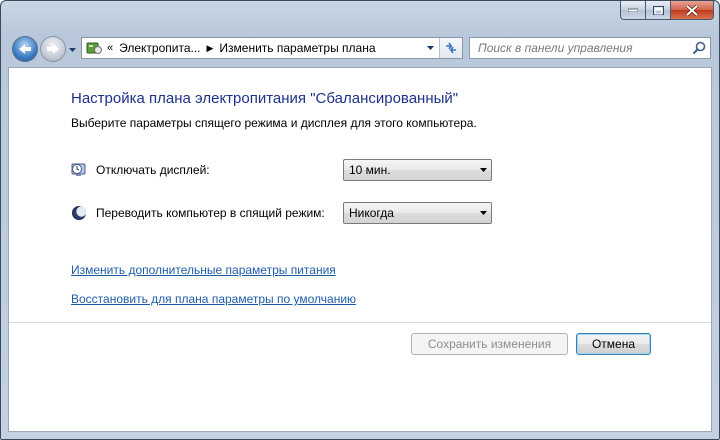 The width and height of the screenshot is (720, 440). I want to click on search-box, so click(590, 48).